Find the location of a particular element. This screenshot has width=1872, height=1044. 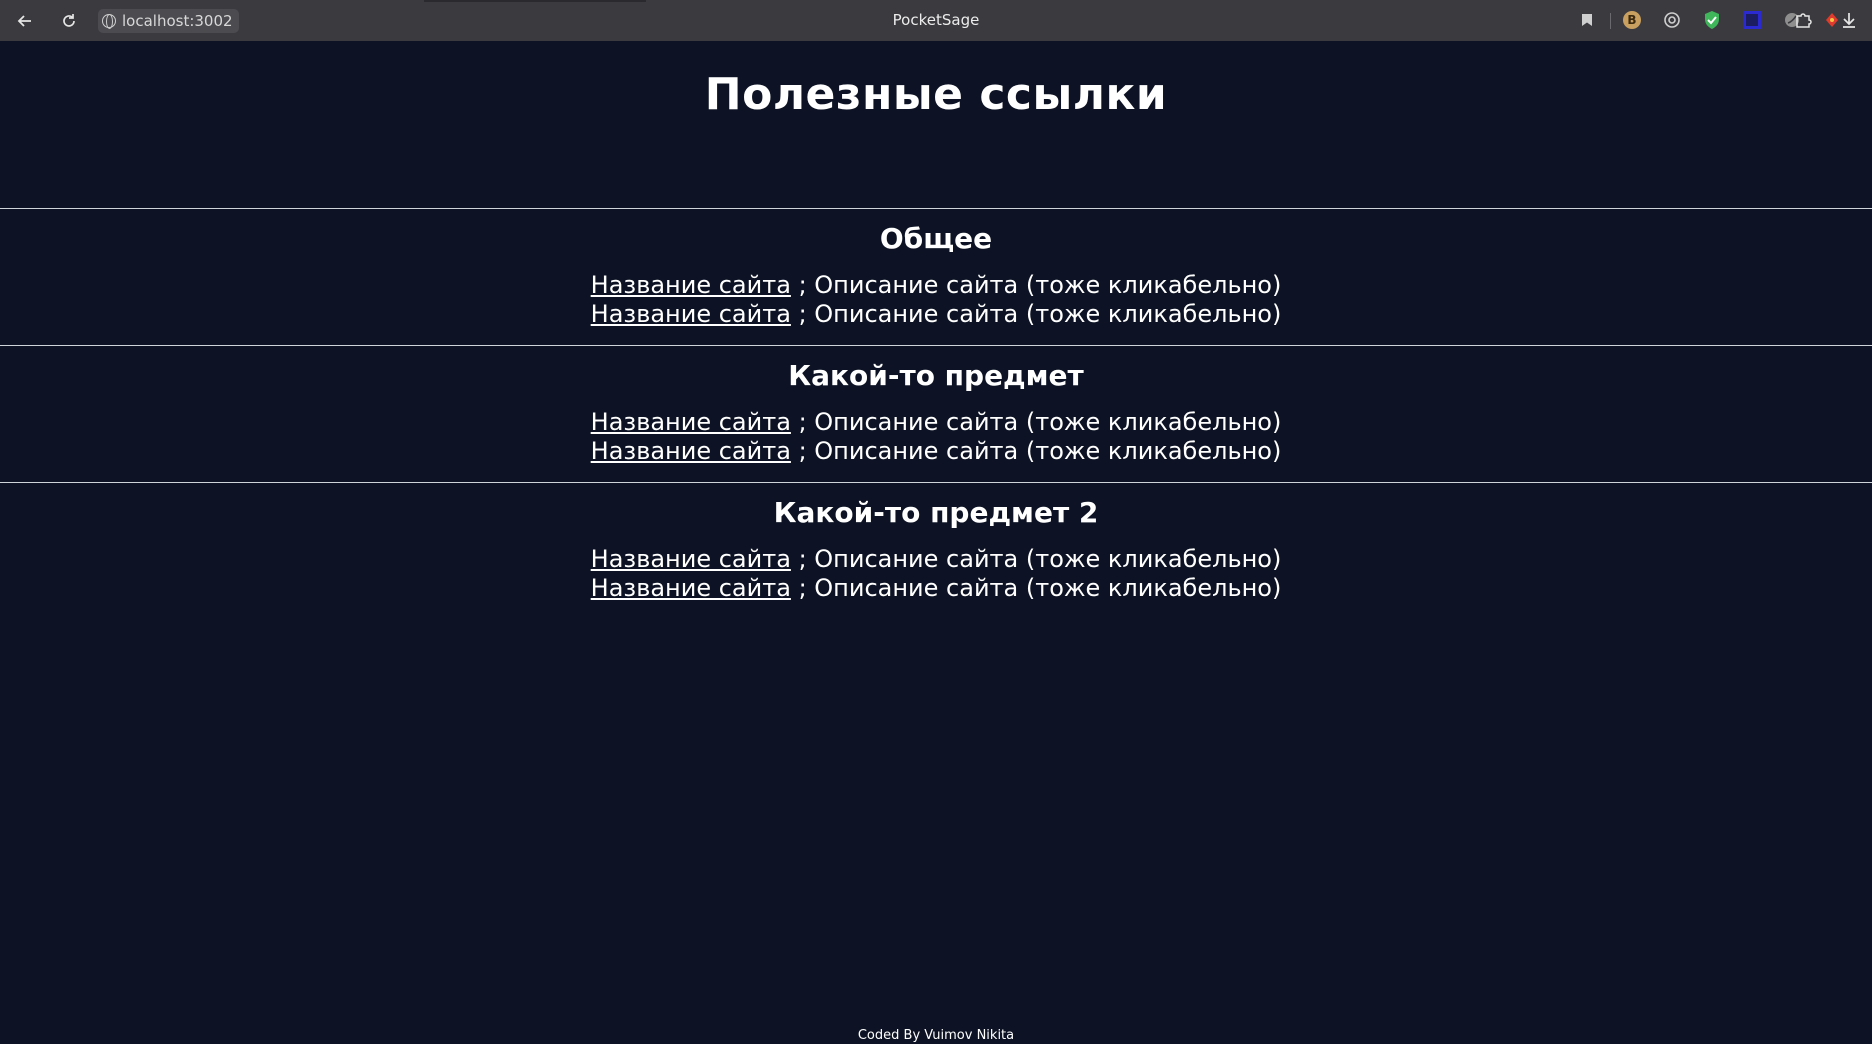

square-ext-icon is located at coordinates (1752, 20).